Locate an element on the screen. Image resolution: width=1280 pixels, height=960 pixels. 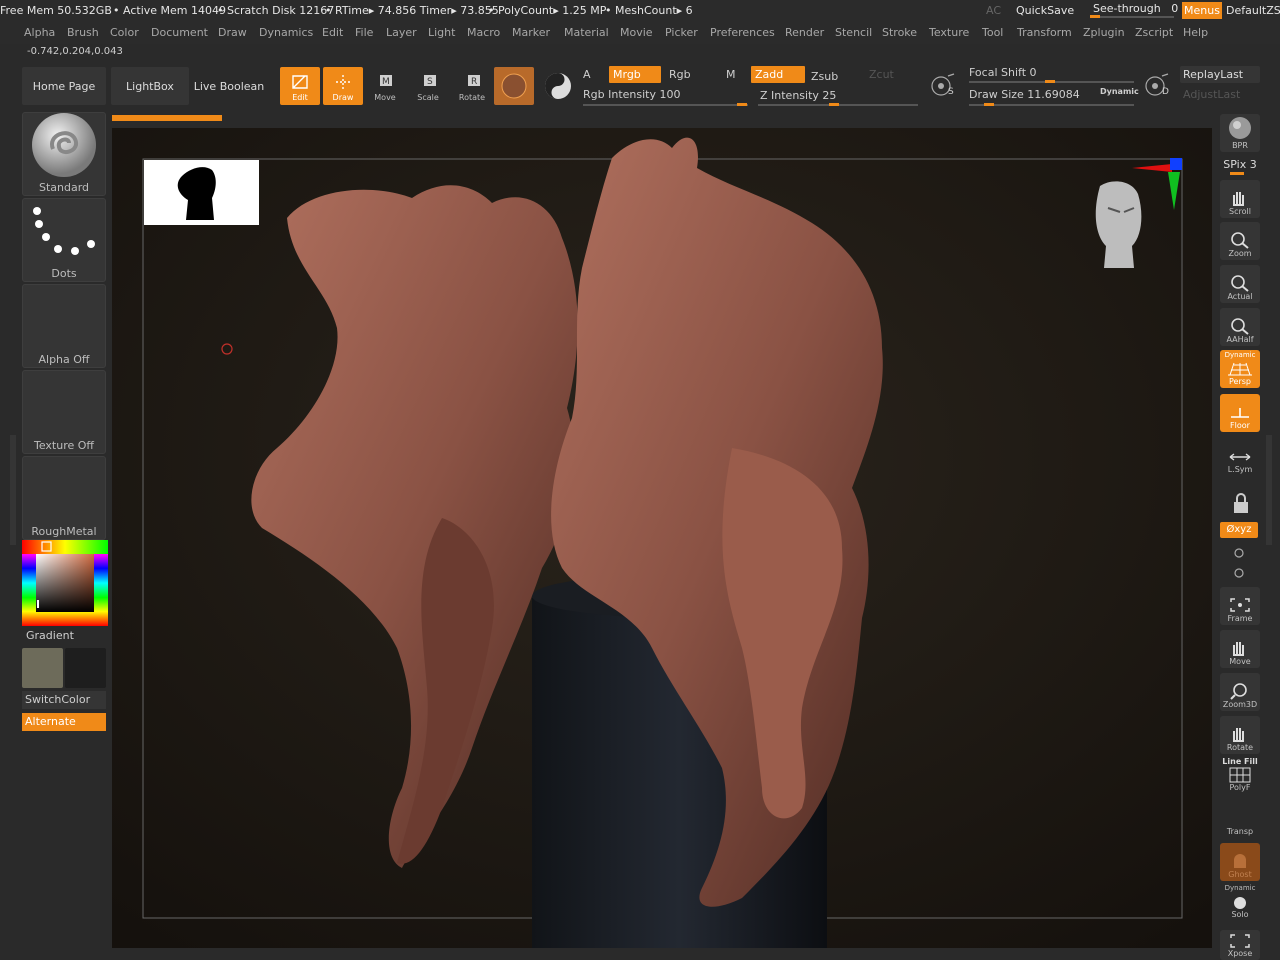
zcut-toggle: Zcut is located at coordinates (881, 74).